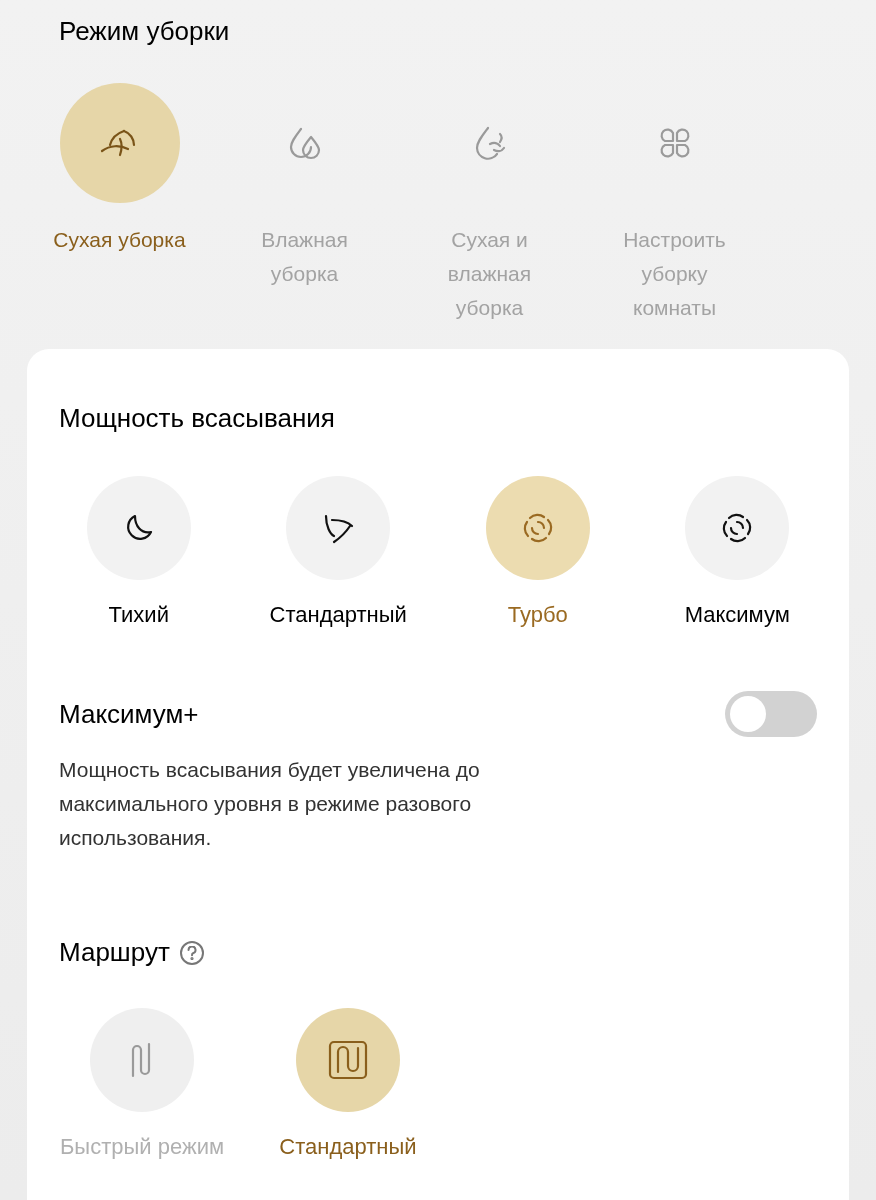 The width and height of the screenshot is (876, 1200). I want to click on description-text: Мощность всасывания будет увеличена до максимального уровня в режиме разового использования., so click(270, 804).